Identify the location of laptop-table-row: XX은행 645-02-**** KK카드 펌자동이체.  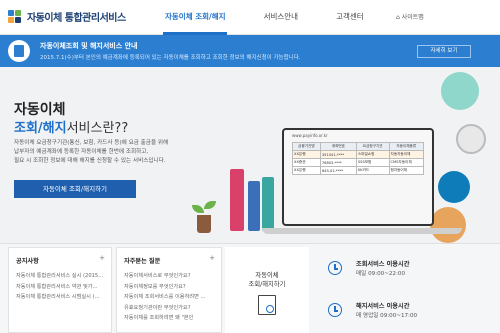
(358, 170).